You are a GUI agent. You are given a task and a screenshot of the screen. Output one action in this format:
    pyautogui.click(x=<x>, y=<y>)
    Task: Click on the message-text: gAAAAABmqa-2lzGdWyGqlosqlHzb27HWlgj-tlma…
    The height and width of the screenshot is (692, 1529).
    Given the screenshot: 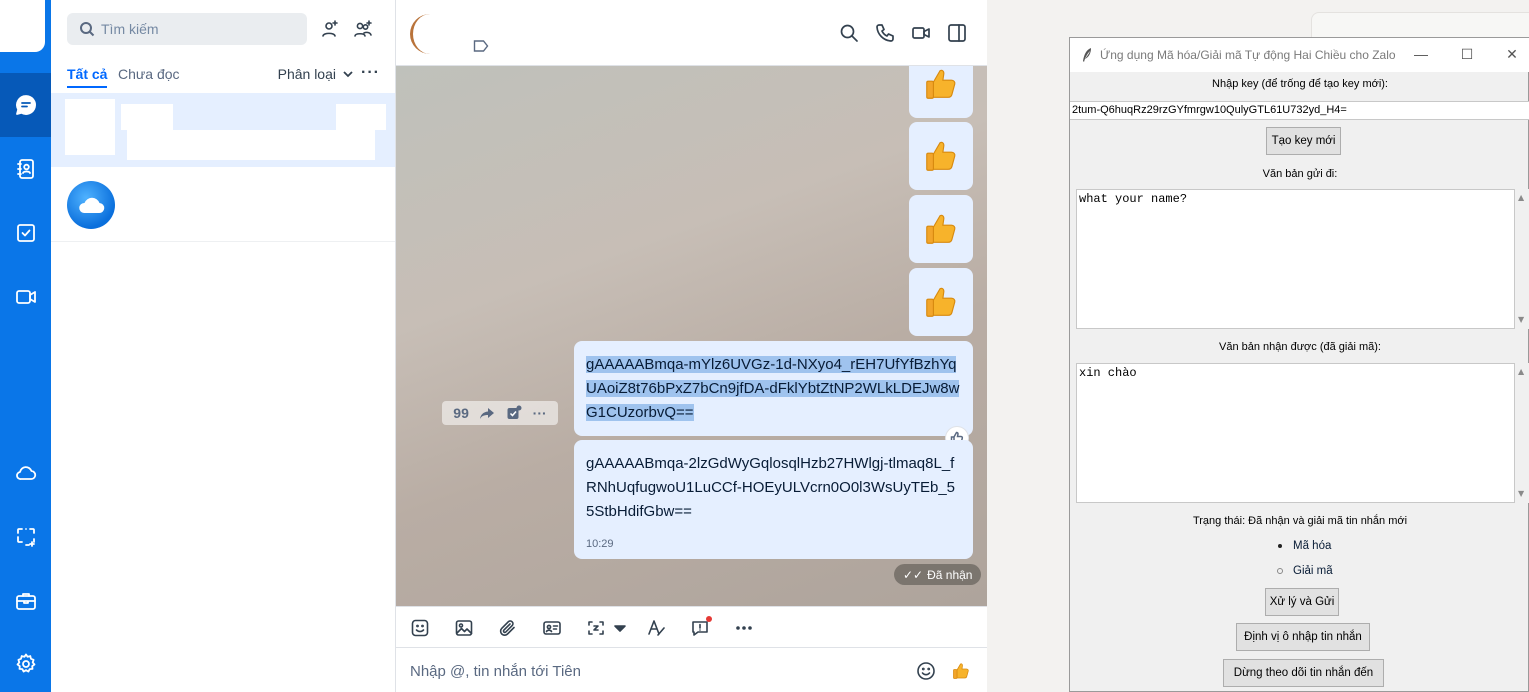 What is the action you would take?
    pyautogui.click(x=773, y=488)
    